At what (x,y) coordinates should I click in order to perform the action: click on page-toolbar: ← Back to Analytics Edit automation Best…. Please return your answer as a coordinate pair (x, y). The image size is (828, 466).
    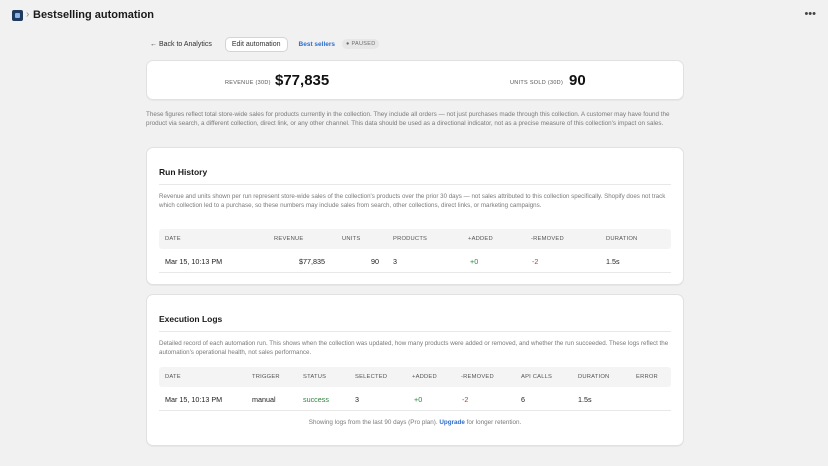
    Looking at the image, I should click on (265, 44).